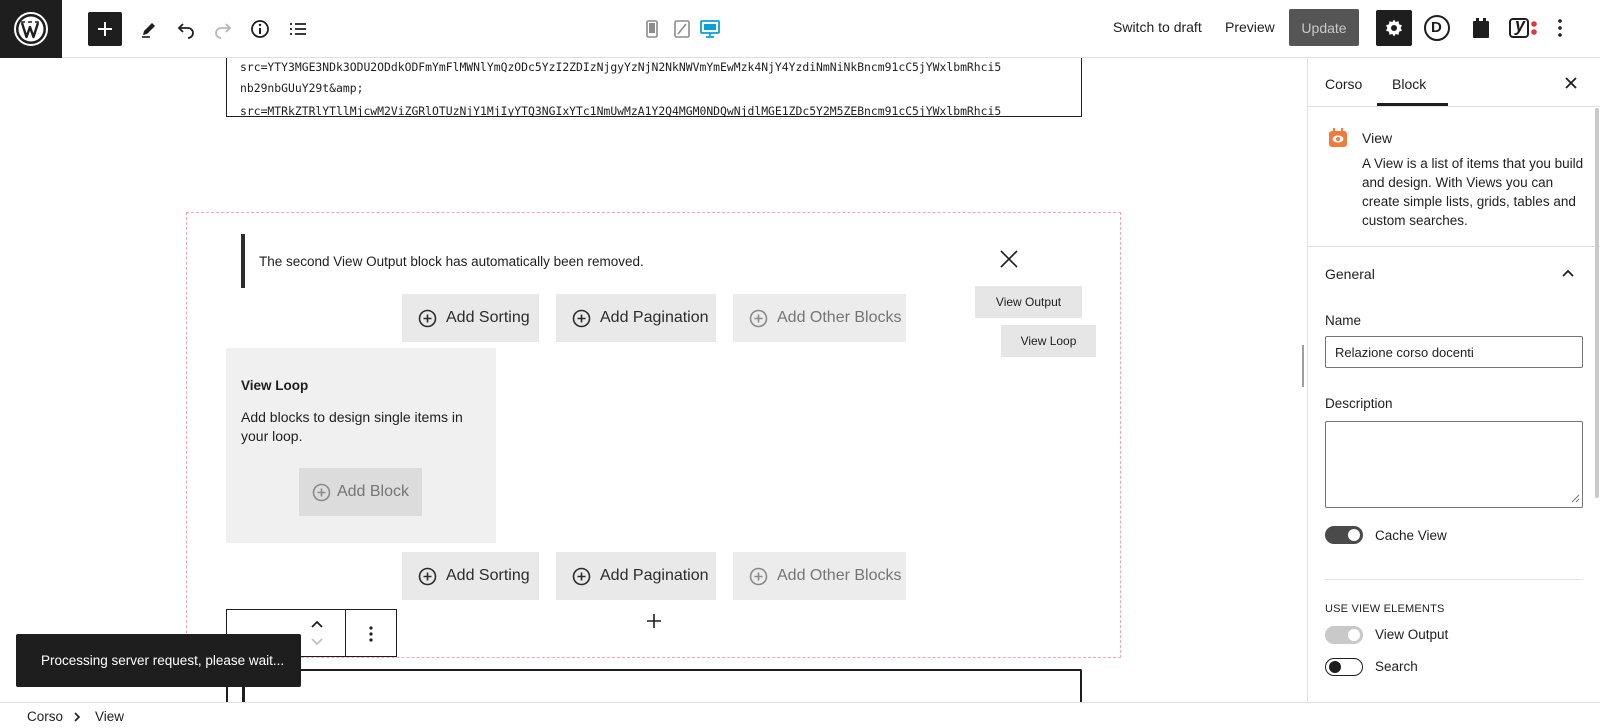  I want to click on breadcrumb-item-view: View, so click(109, 716).